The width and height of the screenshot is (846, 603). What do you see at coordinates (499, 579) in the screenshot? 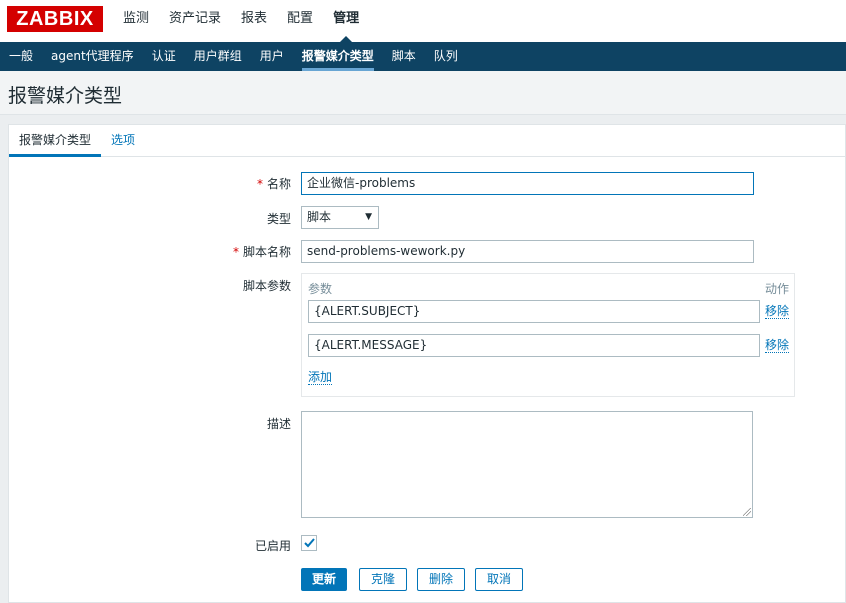
I see `cancel-button: 取消` at bounding box center [499, 579].